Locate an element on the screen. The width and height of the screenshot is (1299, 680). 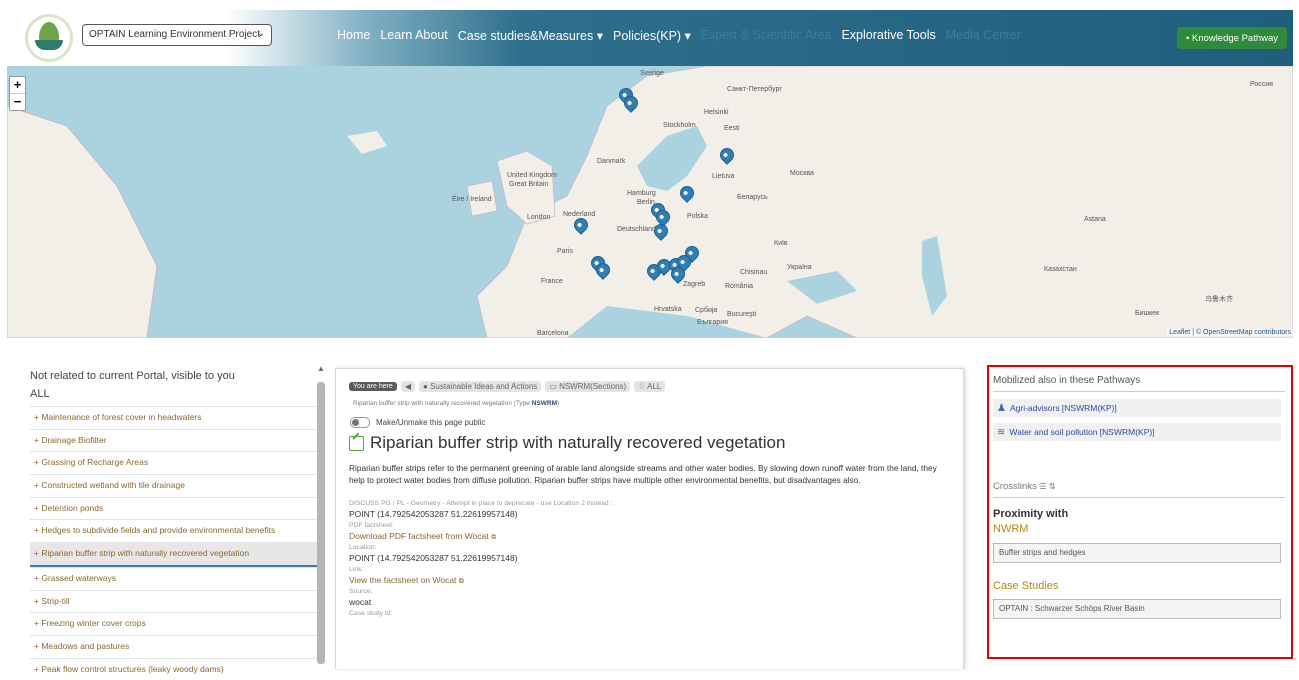
sidebar-item: + Strip-till is located at coordinates (175, 601).